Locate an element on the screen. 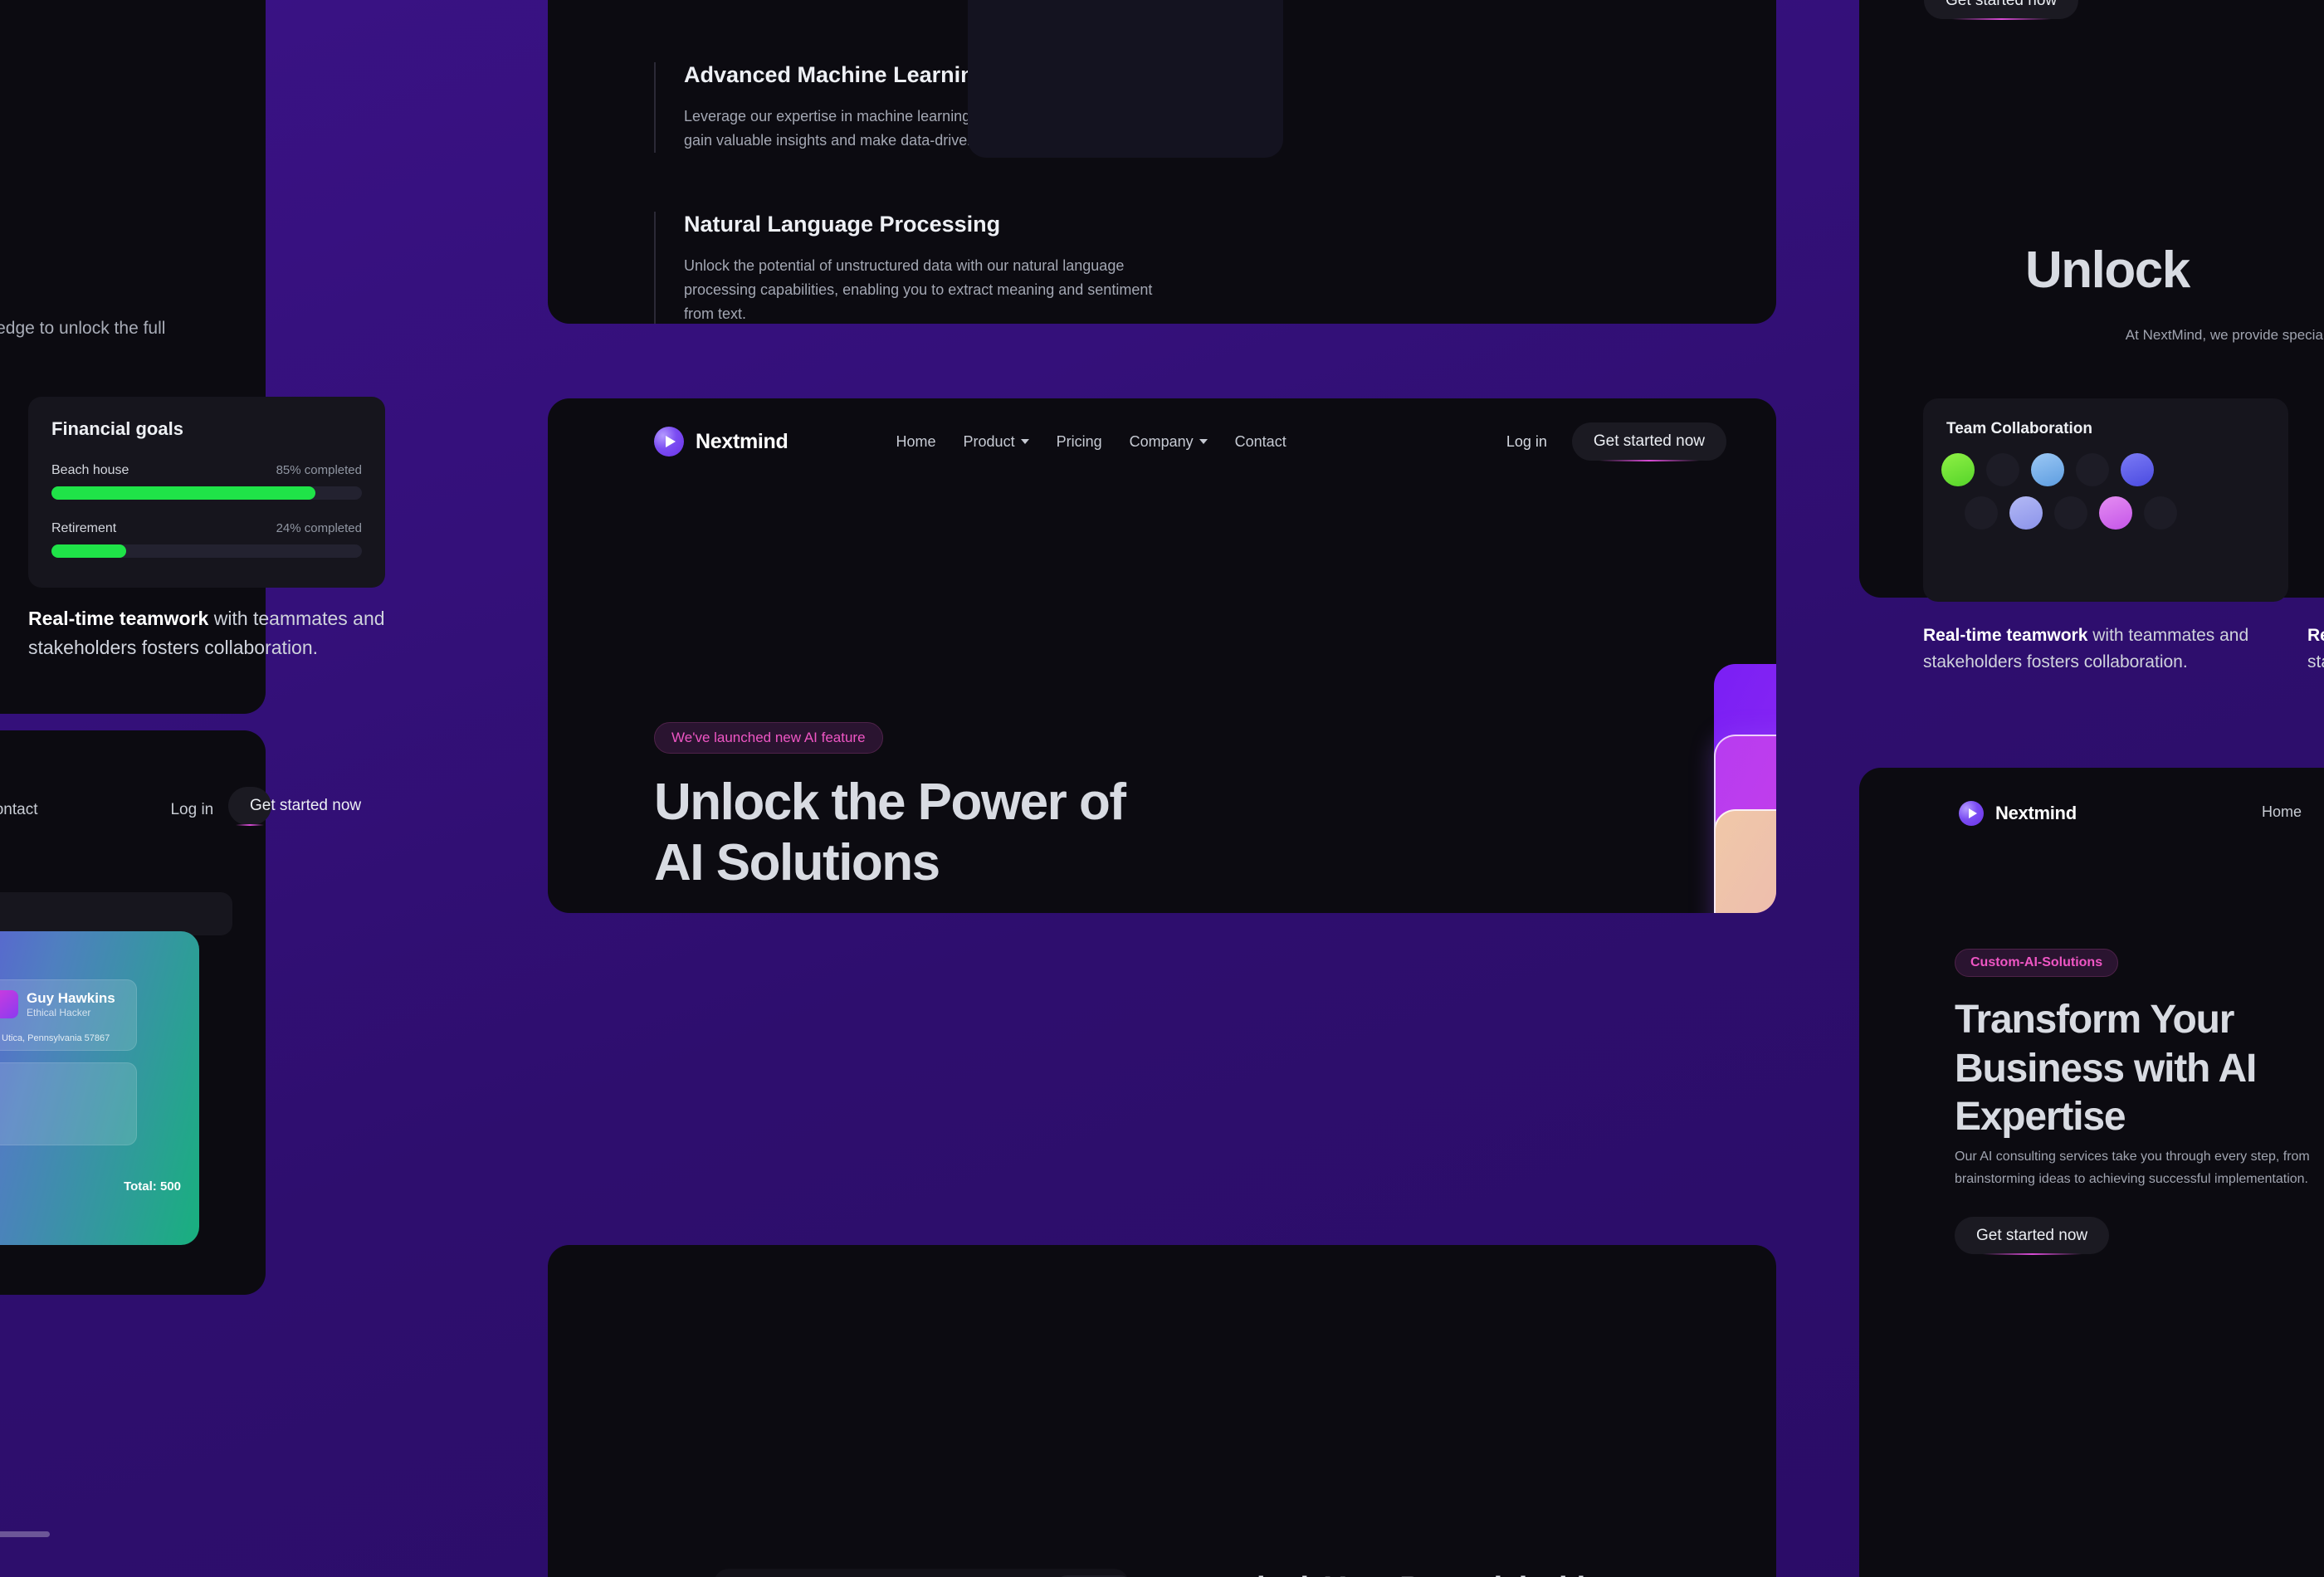  total-label: Total: 500 is located at coordinates (152, 1187).